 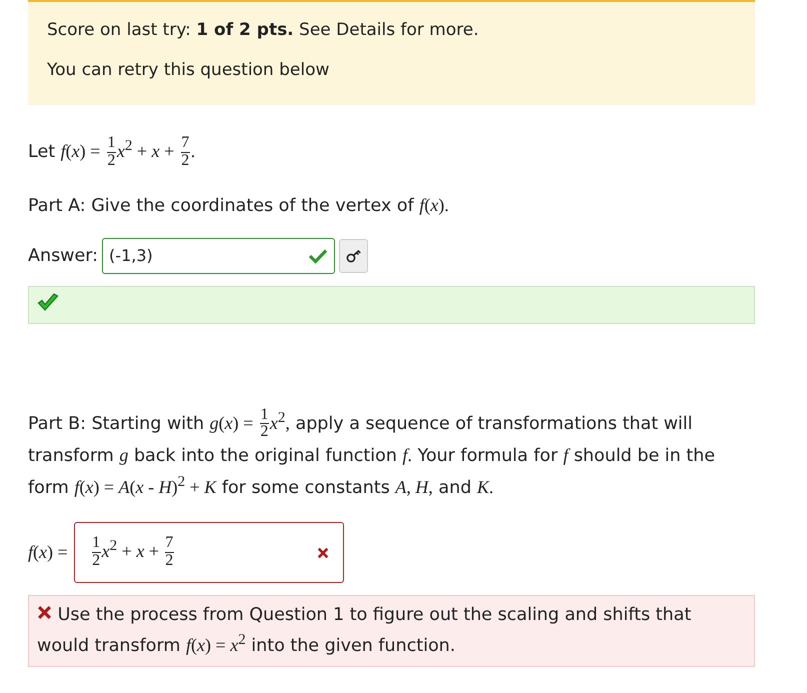 I want to click on key-button, so click(x=353, y=255).